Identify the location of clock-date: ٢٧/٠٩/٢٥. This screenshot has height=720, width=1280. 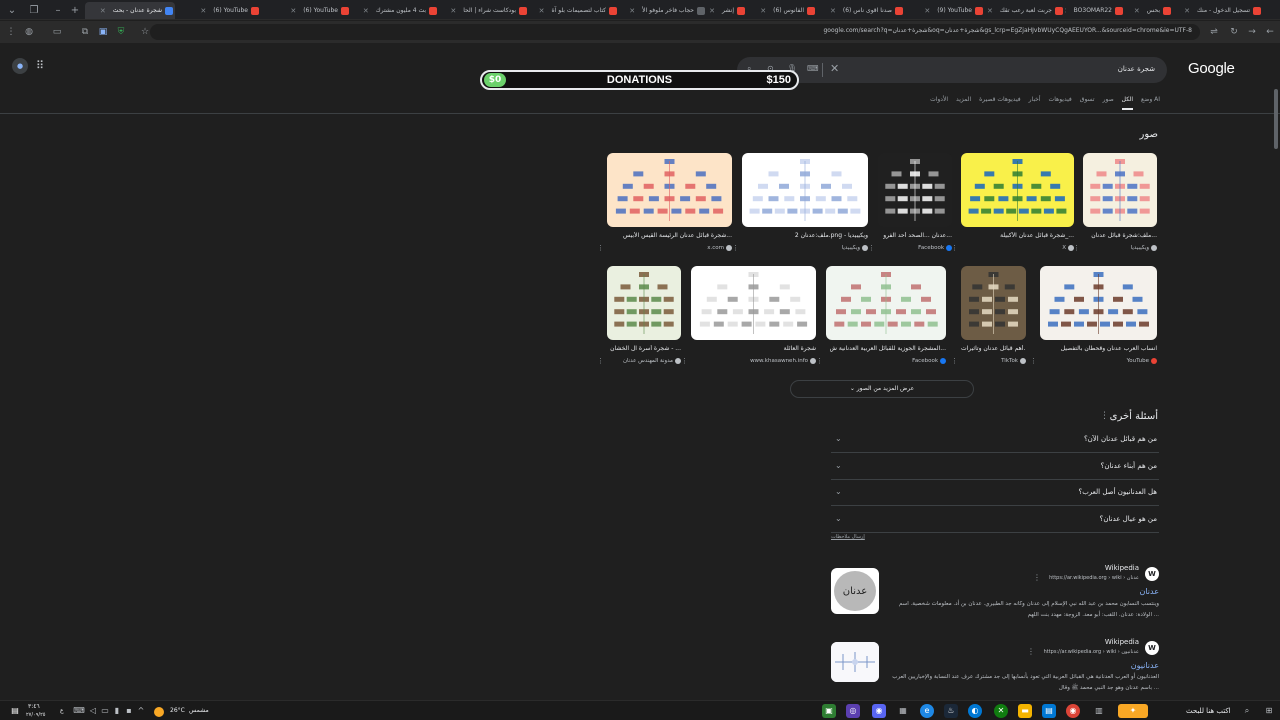
(35, 715).